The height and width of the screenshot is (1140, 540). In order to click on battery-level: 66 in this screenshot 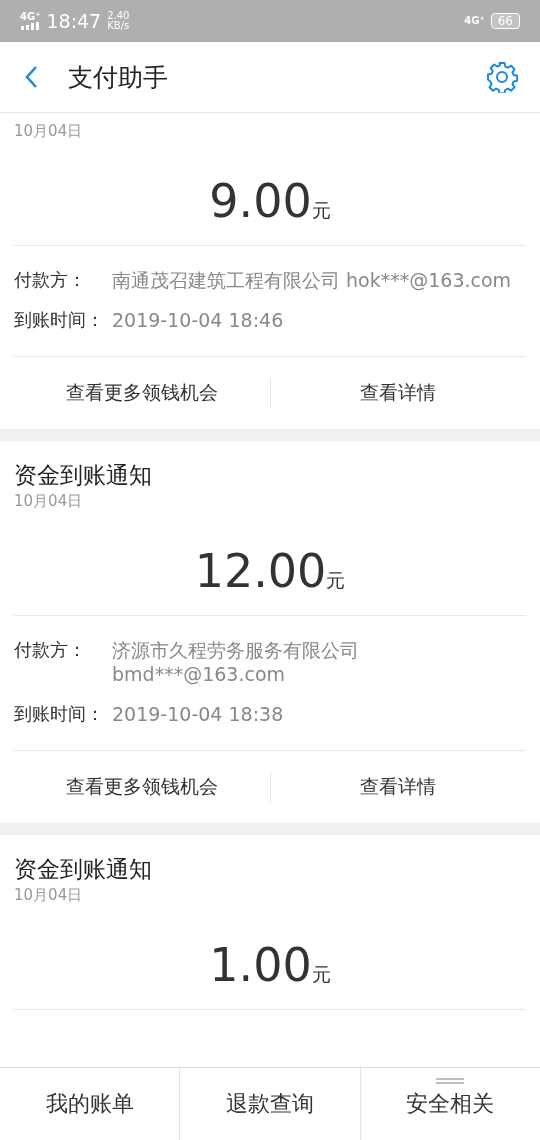, I will do `click(505, 21)`.